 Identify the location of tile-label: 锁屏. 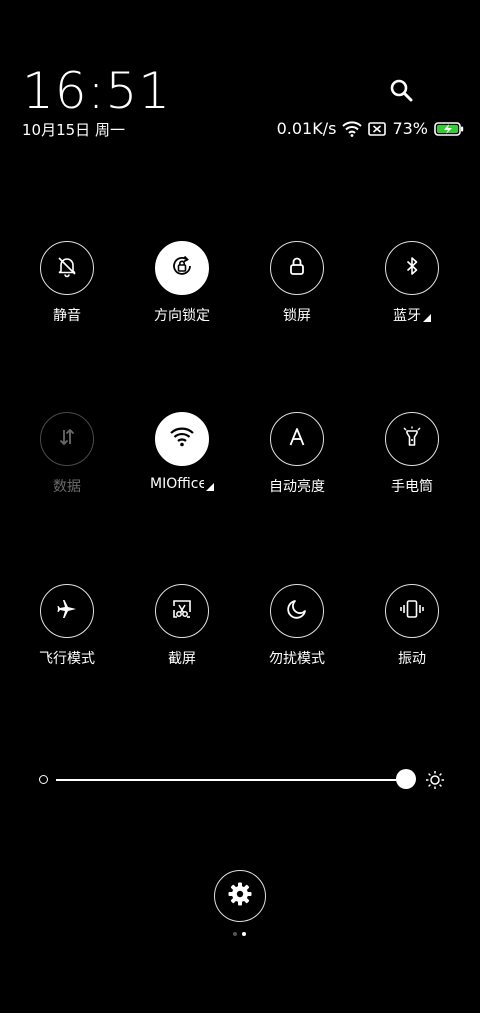
(297, 316).